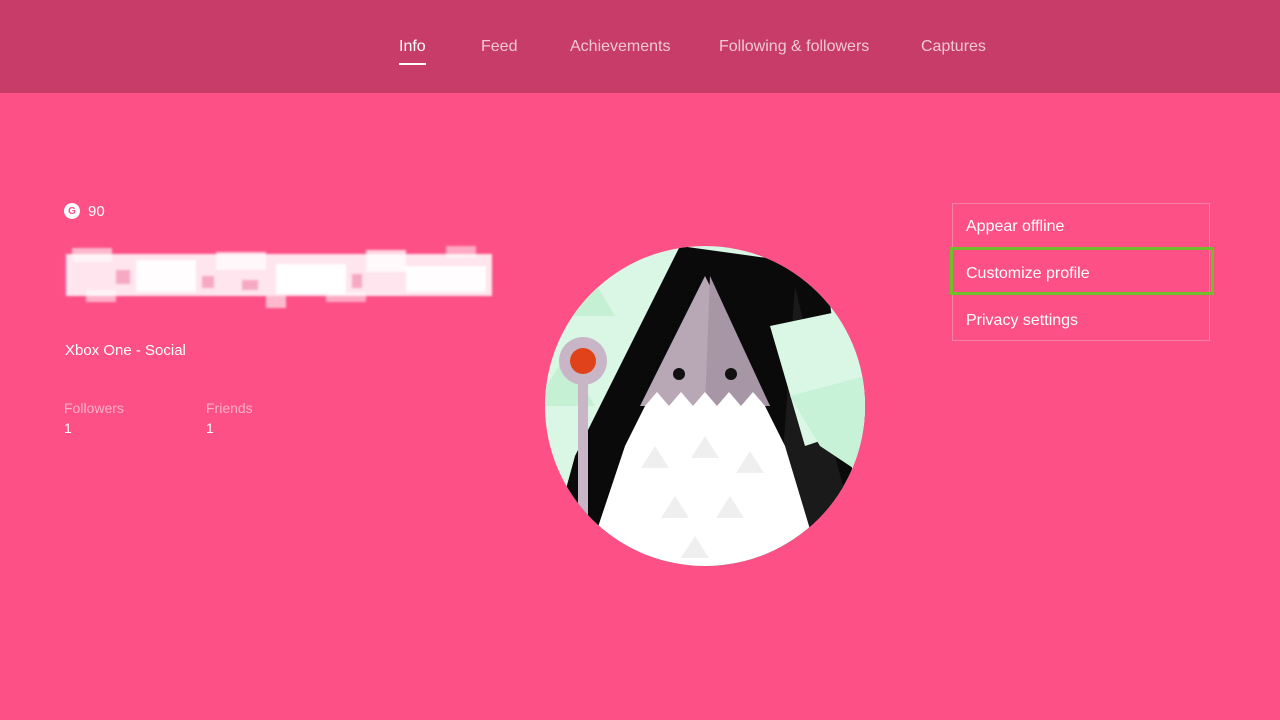 The image size is (1280, 720). Describe the element at coordinates (1022, 321) in the screenshot. I see `privacy-settings-button: Privacy settings` at that location.